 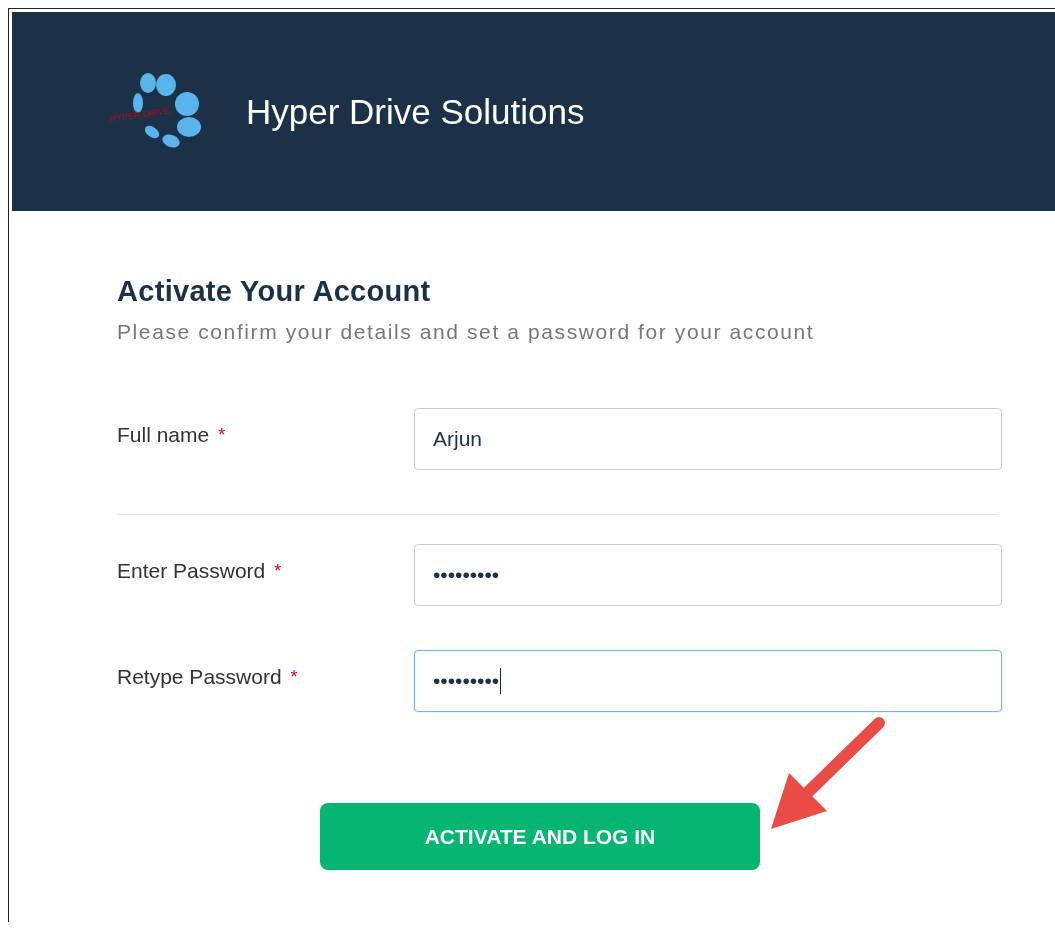 I want to click on input-field: Arjun, so click(x=708, y=439).